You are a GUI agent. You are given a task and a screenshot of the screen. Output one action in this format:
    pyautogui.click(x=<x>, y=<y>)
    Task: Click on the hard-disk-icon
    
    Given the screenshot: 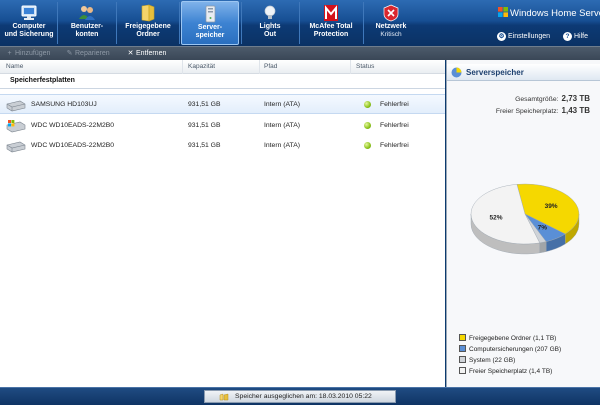 What is the action you would take?
    pyautogui.click(x=16, y=106)
    